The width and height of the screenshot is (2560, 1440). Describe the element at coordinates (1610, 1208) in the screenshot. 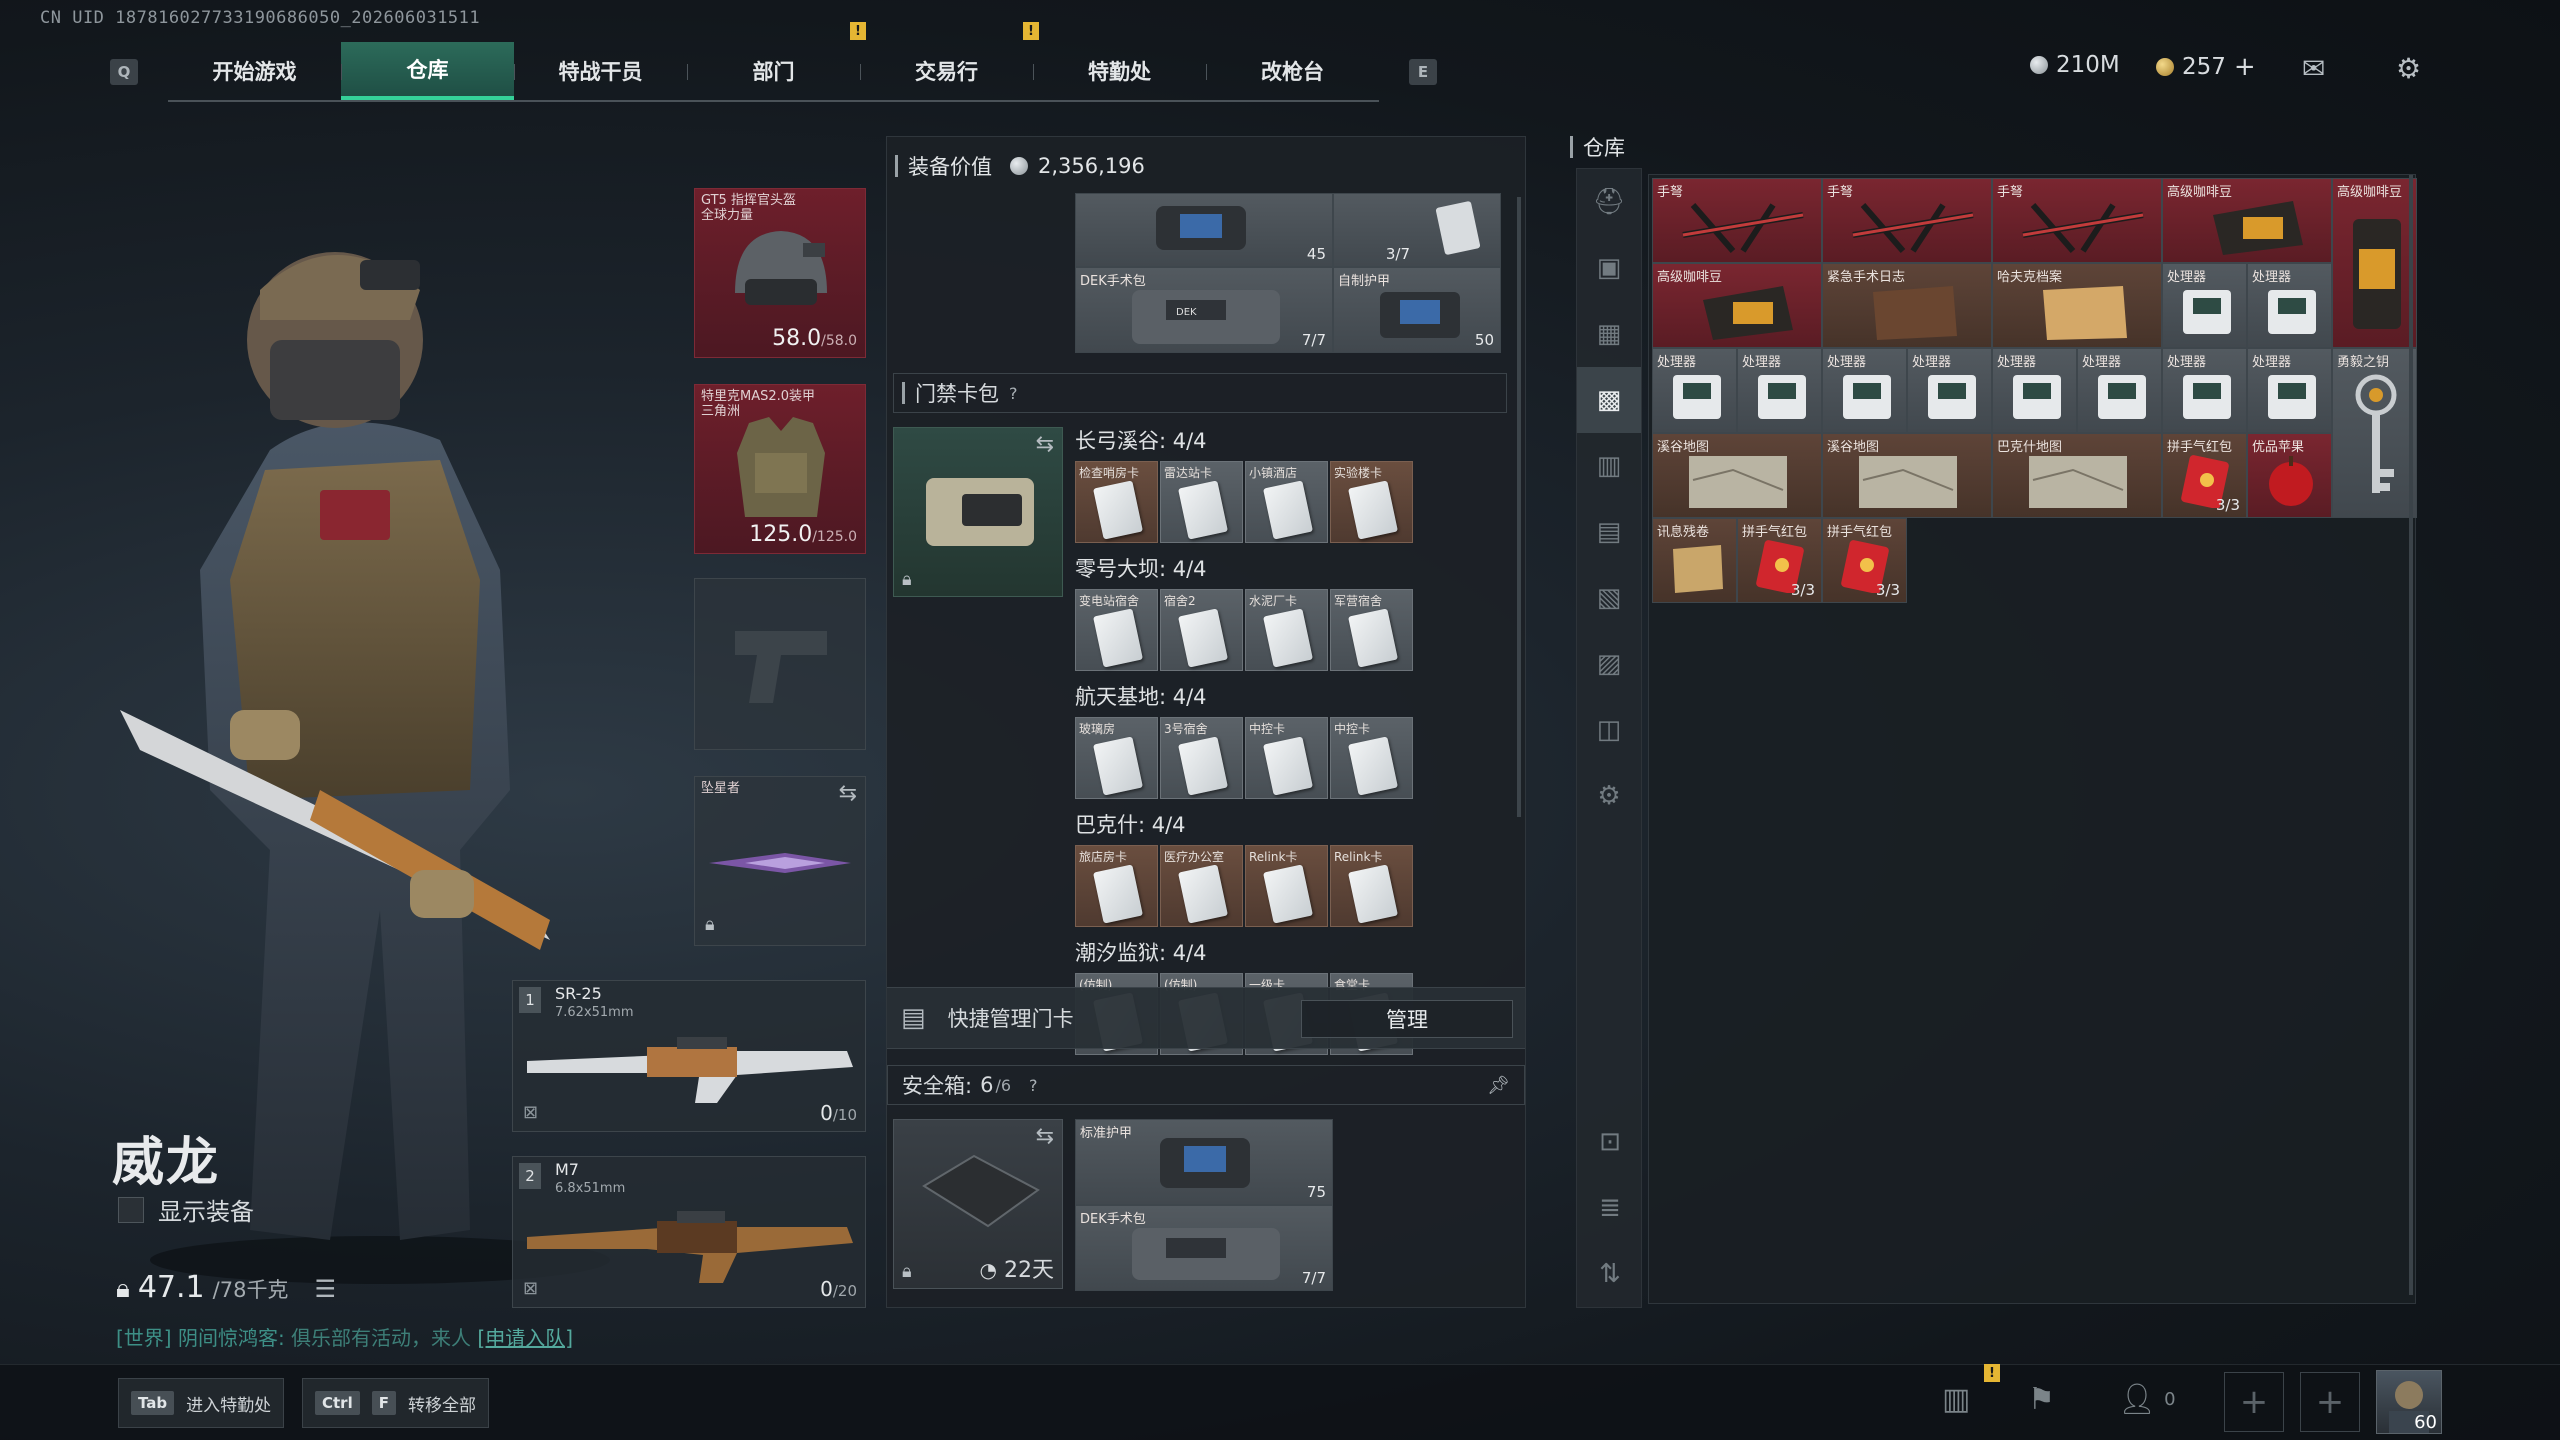

I see `layers-icon: ≣` at that location.